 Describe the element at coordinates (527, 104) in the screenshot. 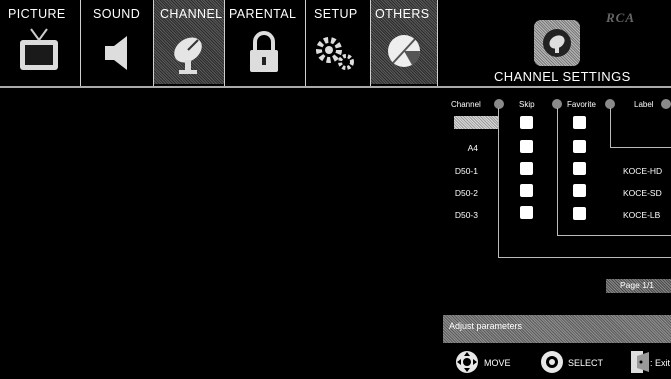

I see `column-header-skip: Skip` at that location.